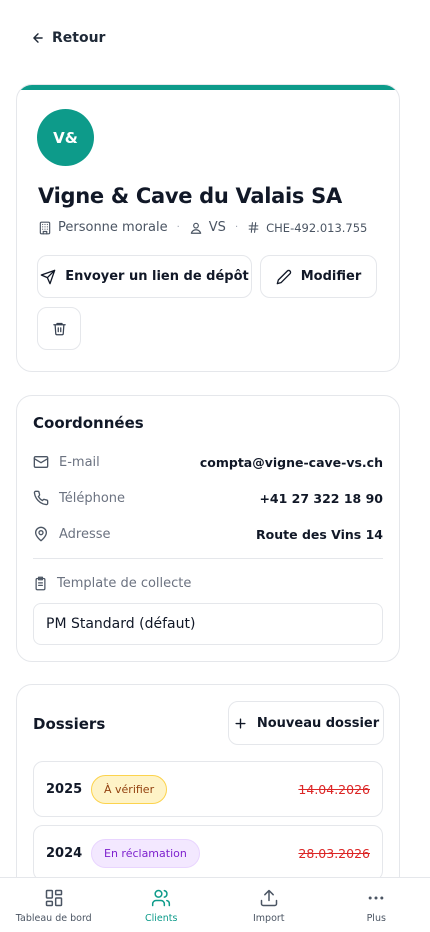 This screenshot has height=932, width=430. Describe the element at coordinates (53, 918) in the screenshot. I see `tab-label: Tableau de bord` at that location.